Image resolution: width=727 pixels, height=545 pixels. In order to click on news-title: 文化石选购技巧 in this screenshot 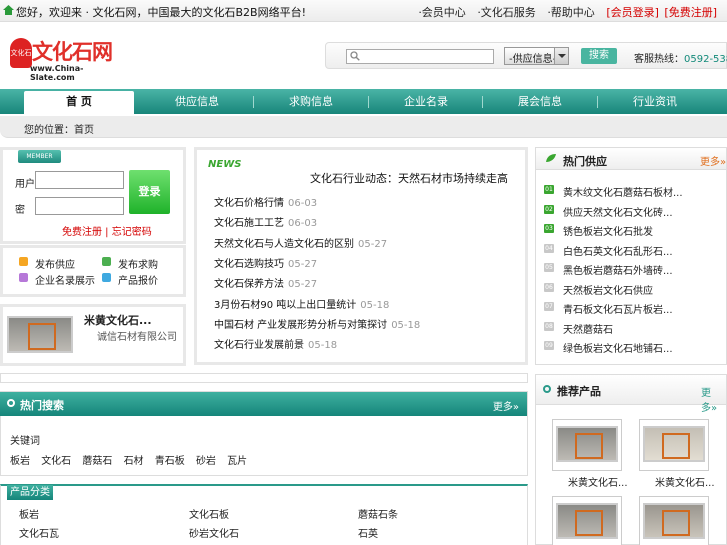, I will do `click(249, 264)`.